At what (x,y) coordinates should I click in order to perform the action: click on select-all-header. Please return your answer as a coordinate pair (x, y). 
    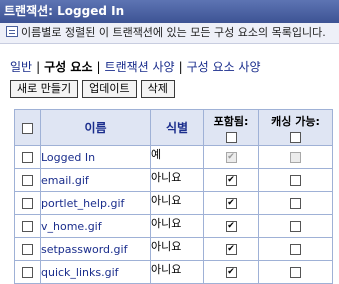
    Looking at the image, I should click on (27, 127).